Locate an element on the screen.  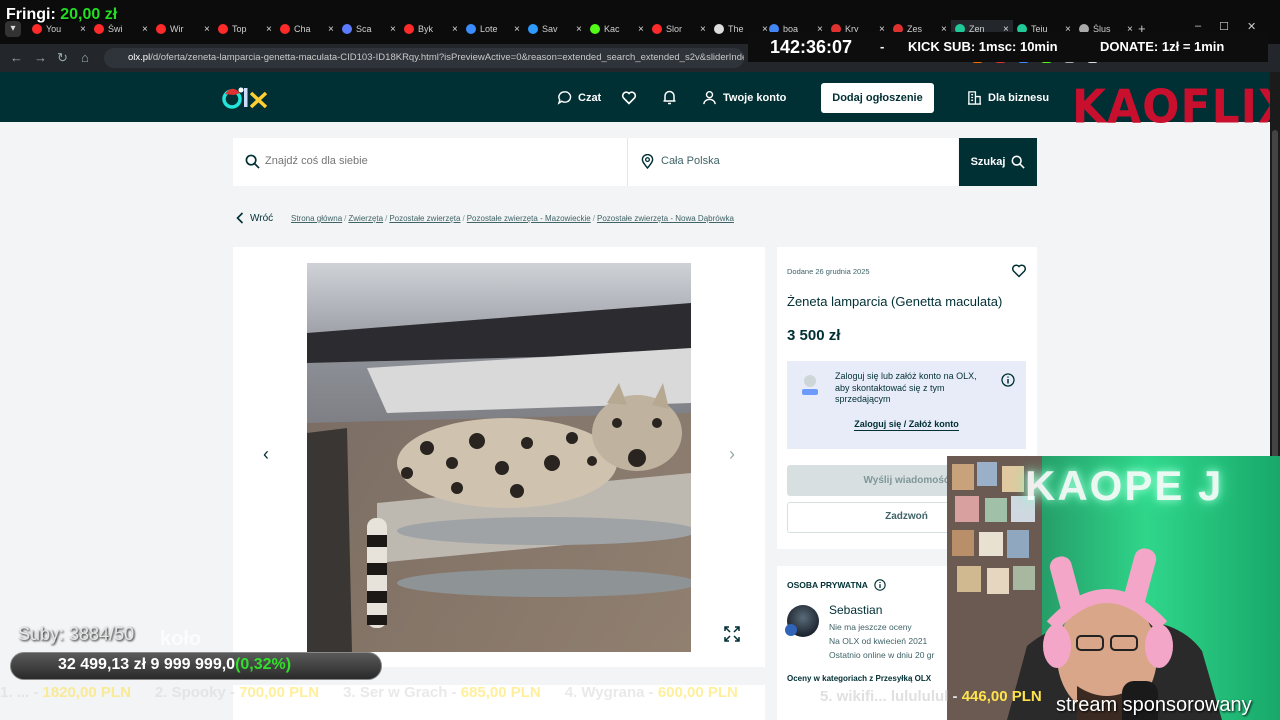
seller-last-online: Ostatnio online w dniu 20 gr is located at coordinates (882, 655).